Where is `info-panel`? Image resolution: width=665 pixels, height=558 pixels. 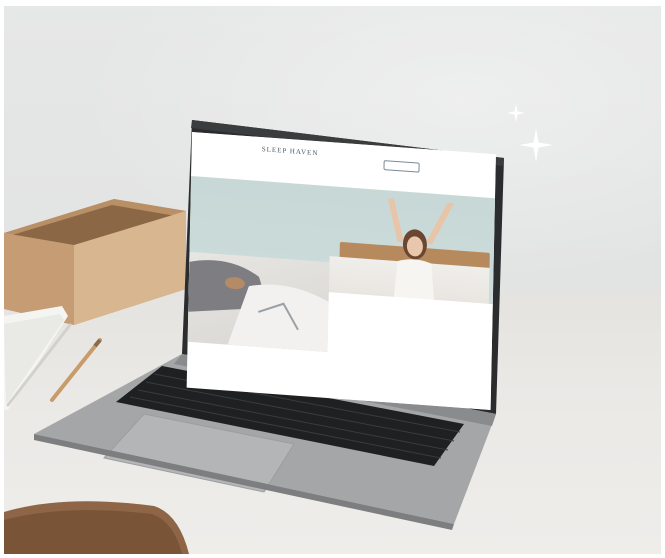
info-panel is located at coordinates (409, 351).